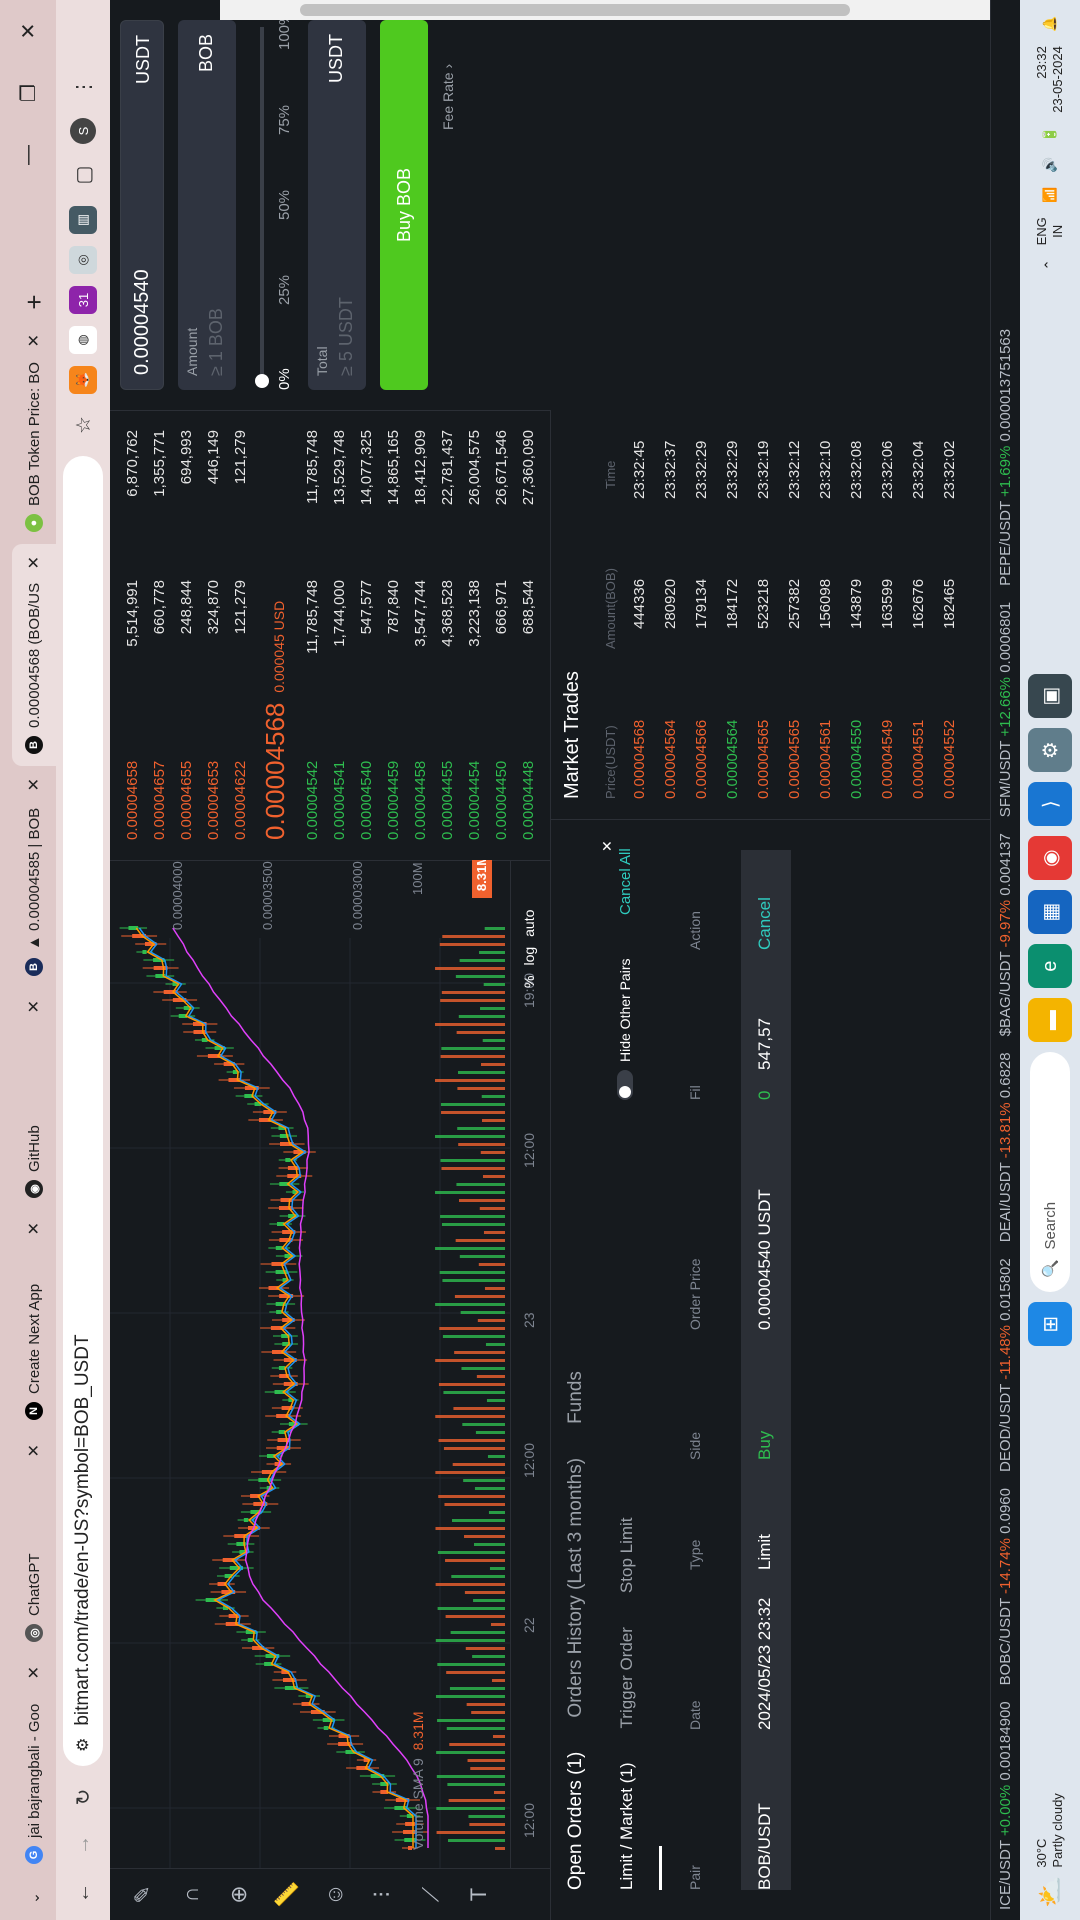 This screenshot has height=1920, width=1080. What do you see at coordinates (83, 220) in the screenshot?
I see `book-icon: ▥` at bounding box center [83, 220].